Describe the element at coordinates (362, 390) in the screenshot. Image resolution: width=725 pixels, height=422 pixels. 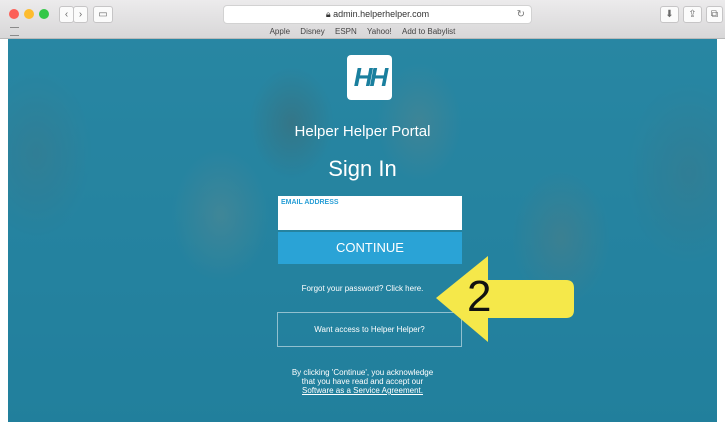
I see `saas-agreement-link: Software as a Service Agreement.` at that location.